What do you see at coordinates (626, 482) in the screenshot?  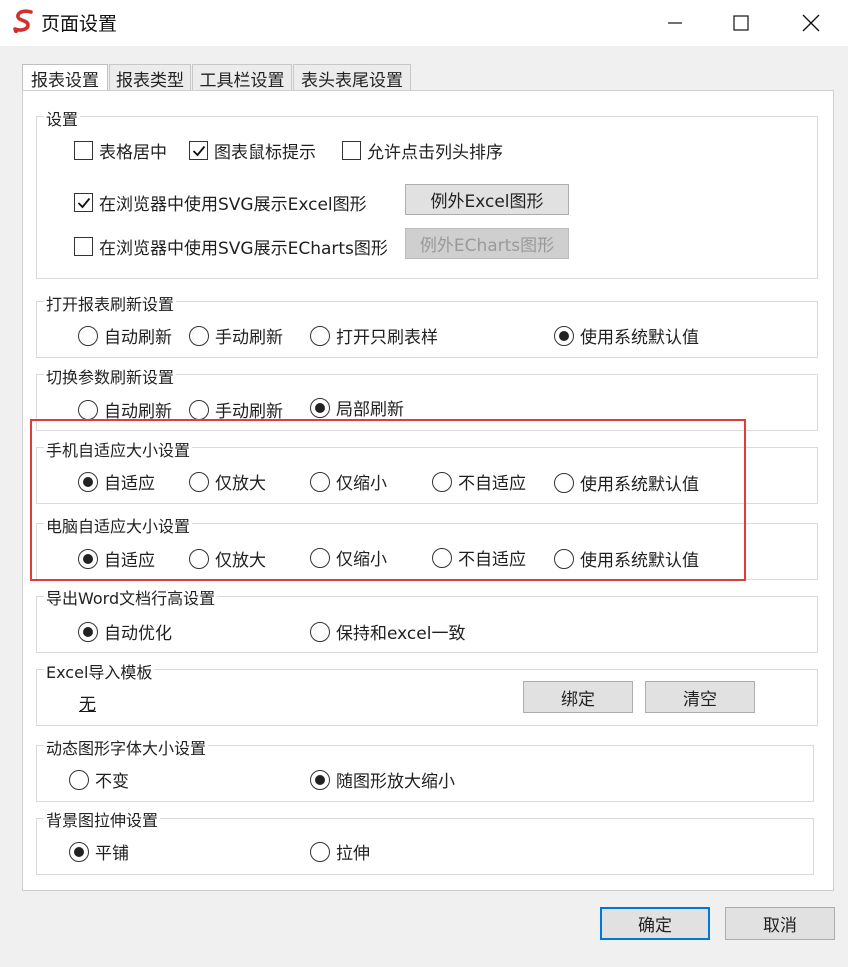 I see `mobile-adapt-default-radio: 使用系统默认值` at bounding box center [626, 482].